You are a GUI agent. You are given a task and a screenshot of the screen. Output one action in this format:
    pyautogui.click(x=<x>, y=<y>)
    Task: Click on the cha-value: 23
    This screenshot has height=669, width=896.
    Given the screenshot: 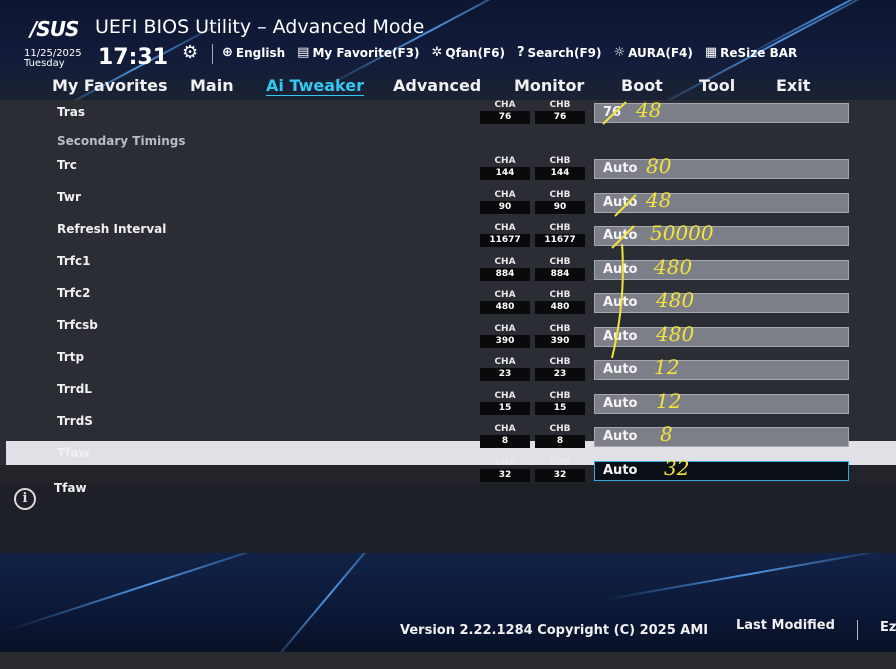 What is the action you would take?
    pyautogui.click(x=505, y=374)
    